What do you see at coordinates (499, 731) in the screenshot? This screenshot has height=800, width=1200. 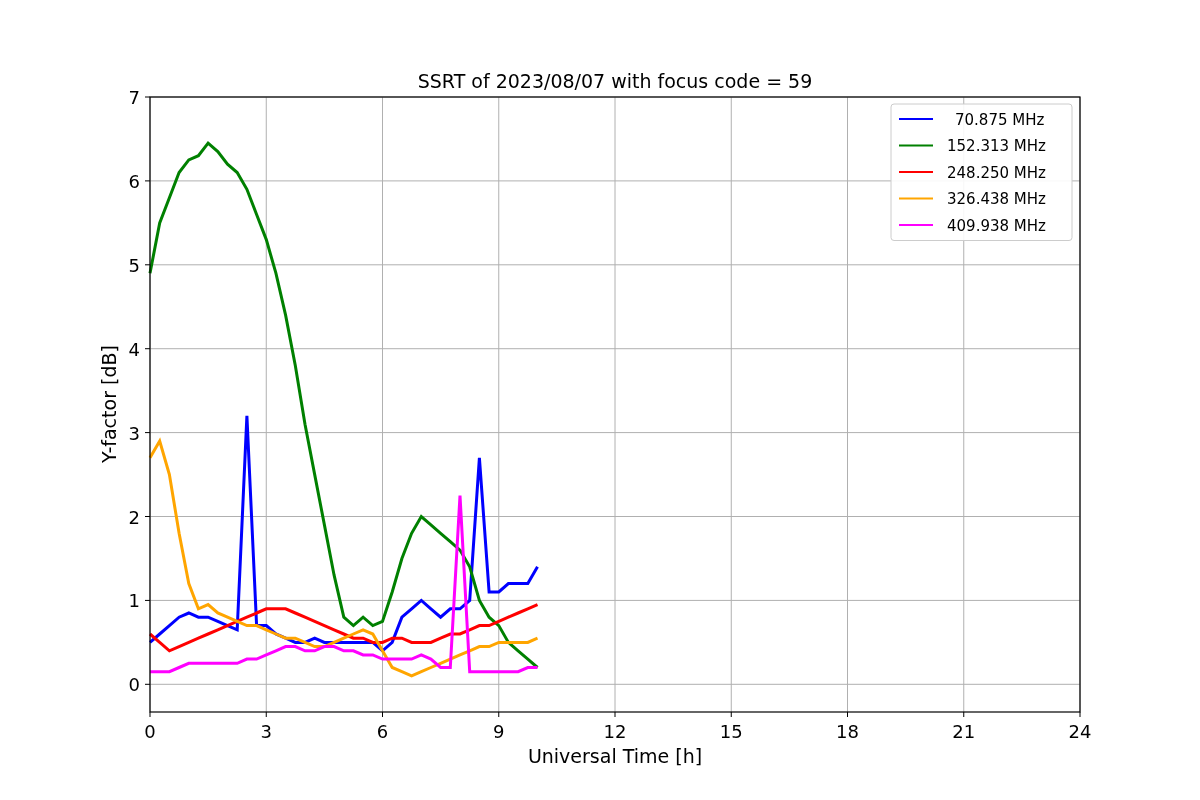 I see `tick-label: 9` at bounding box center [499, 731].